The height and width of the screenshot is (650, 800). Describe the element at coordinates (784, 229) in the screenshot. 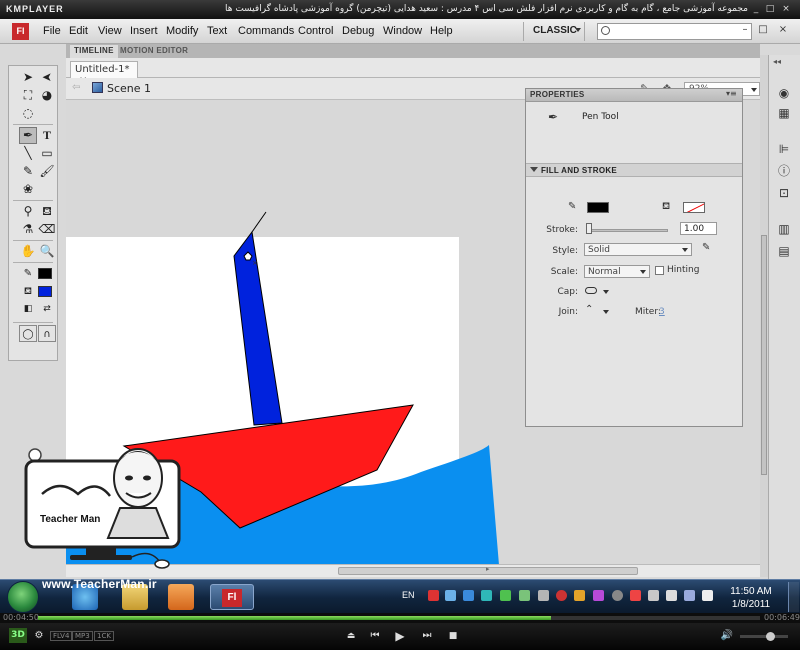

I see `library-panel-icon: ▥` at that location.